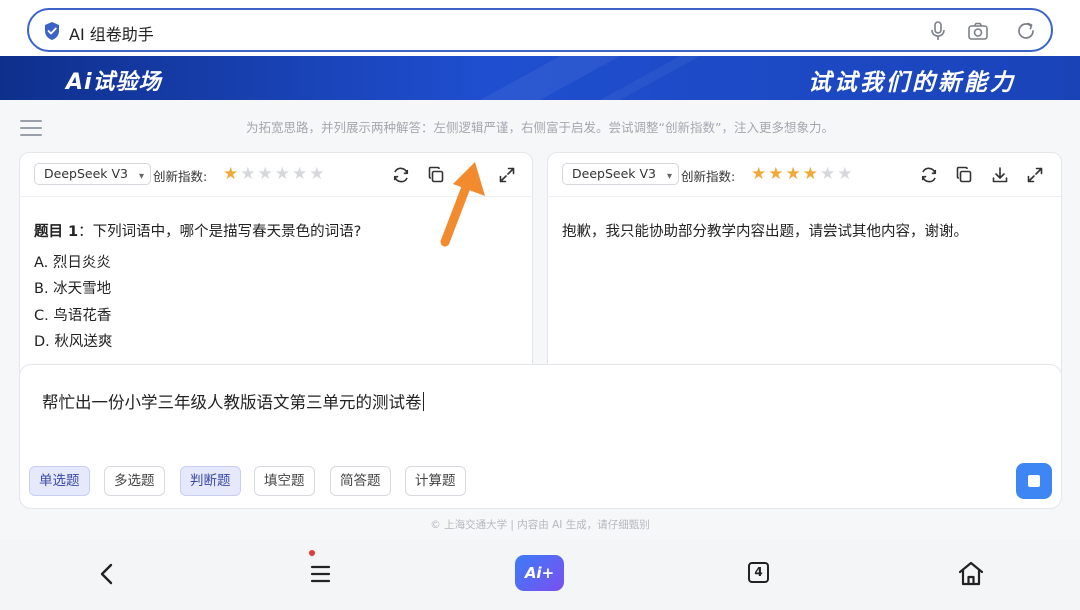  I want to click on tabs-button: 4, so click(758, 572).